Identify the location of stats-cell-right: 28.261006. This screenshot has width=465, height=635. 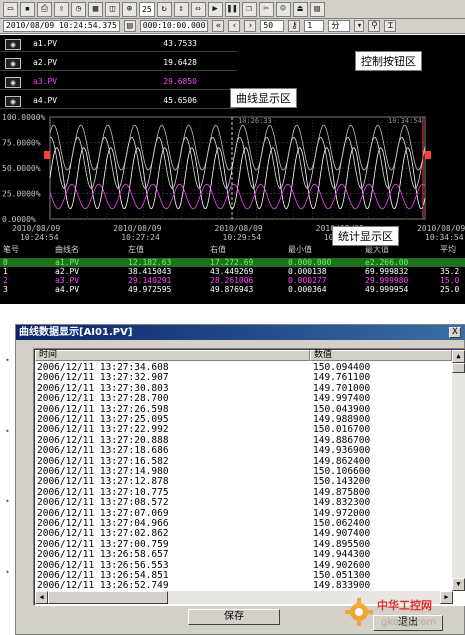
(232, 280).